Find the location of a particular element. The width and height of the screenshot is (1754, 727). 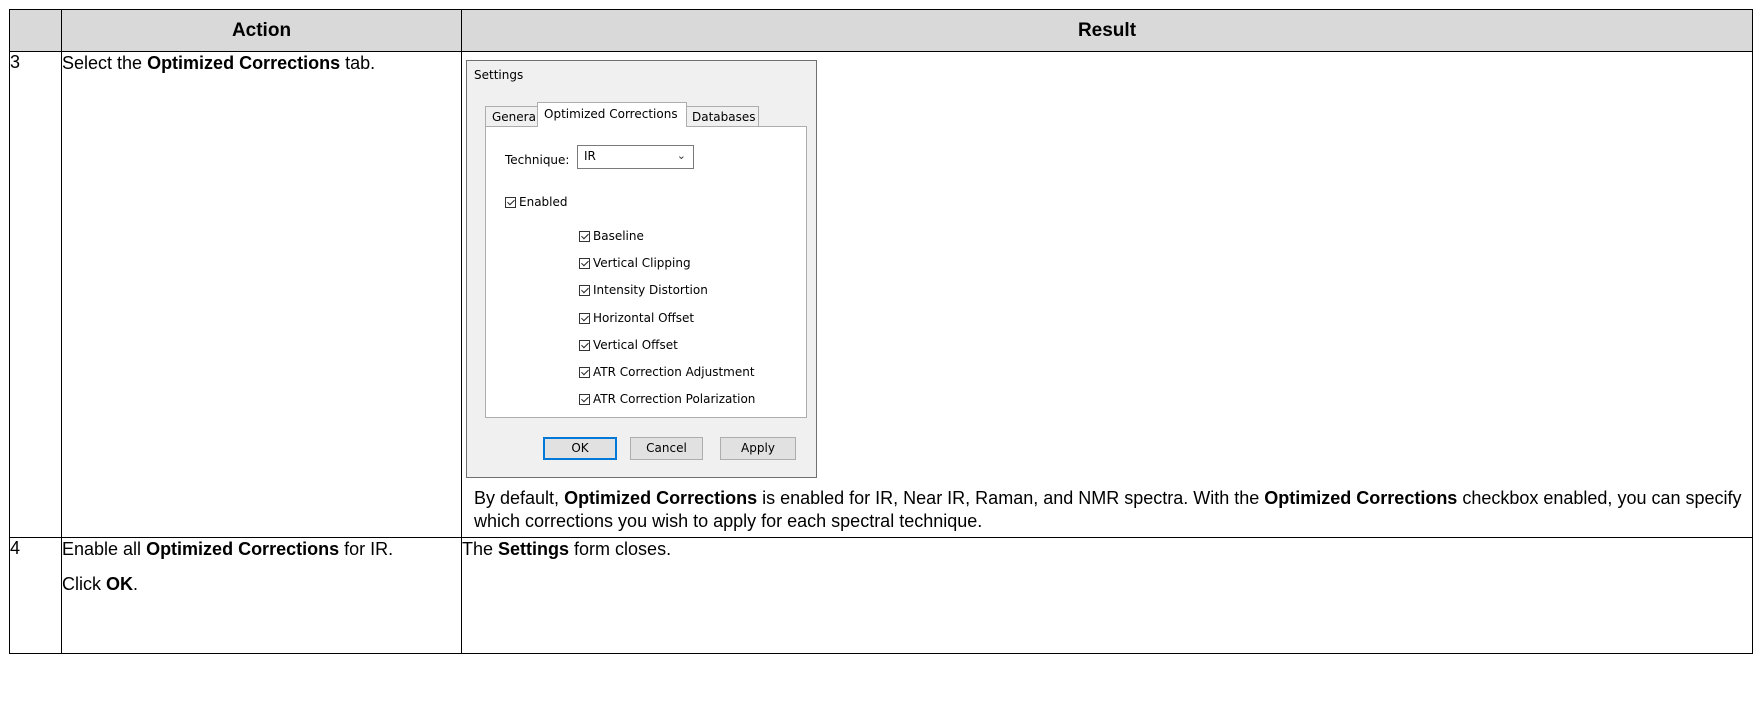

atr-correction-polarization-checkbox: ATR Correction Polarization is located at coordinates (667, 399).